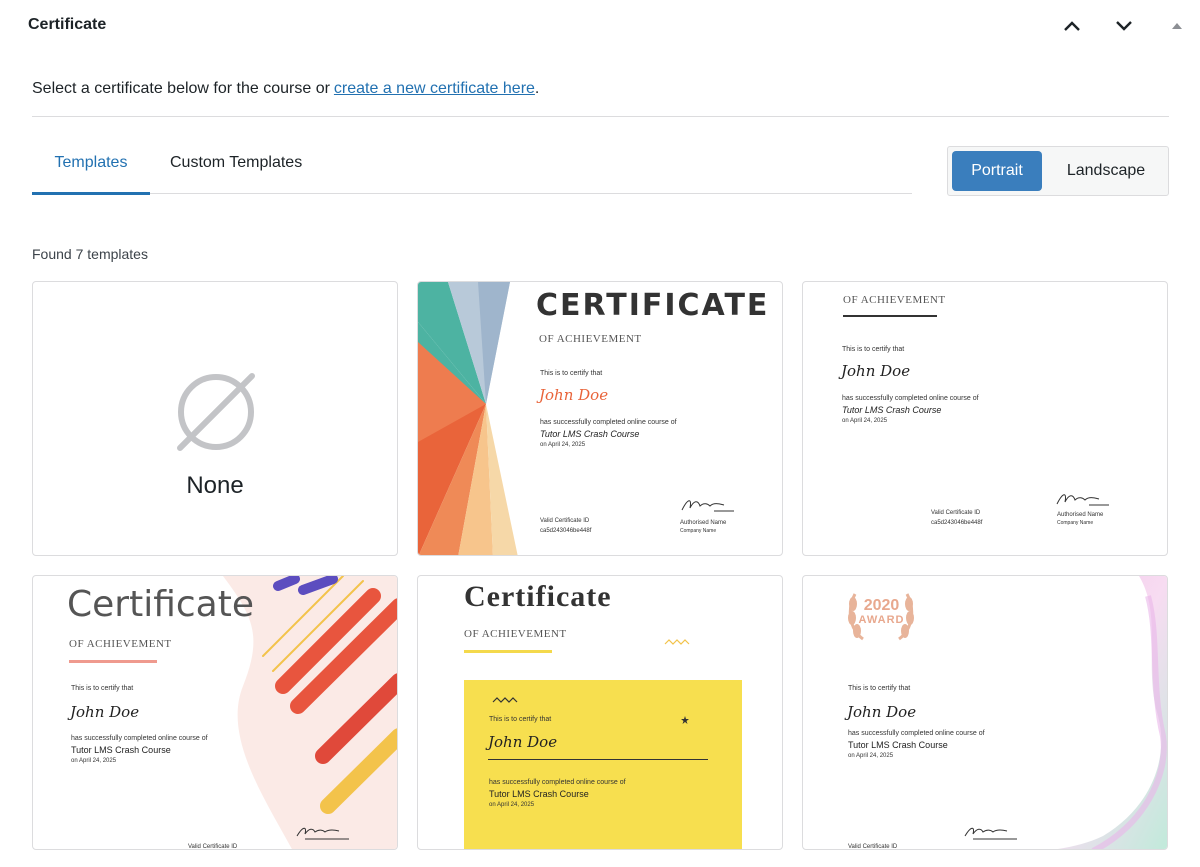 The width and height of the screenshot is (1200, 867). What do you see at coordinates (216, 412) in the screenshot?
I see `none-icon` at bounding box center [216, 412].